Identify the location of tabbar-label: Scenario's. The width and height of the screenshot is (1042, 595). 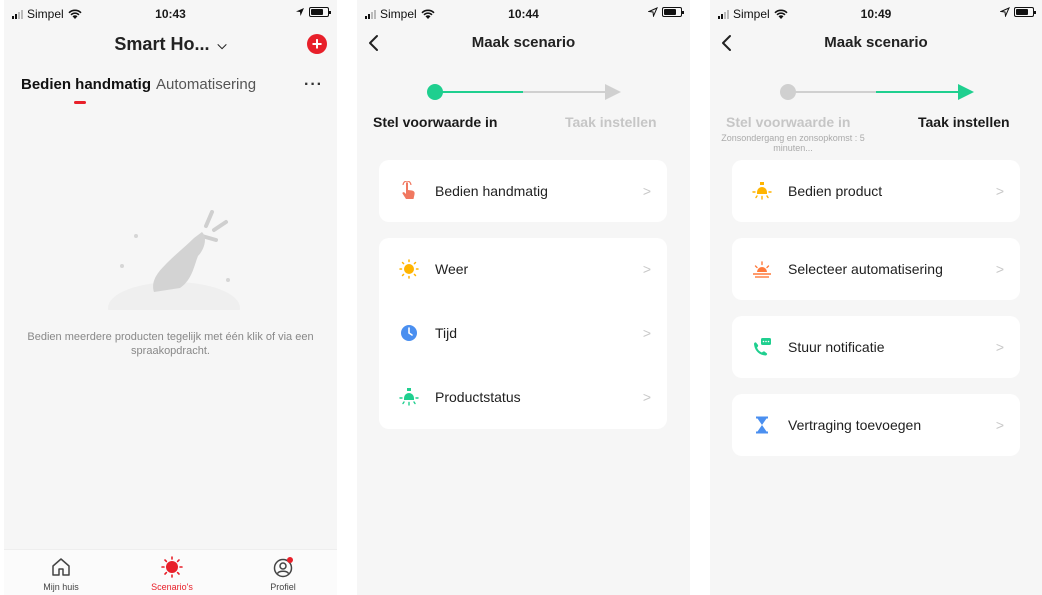
(172, 587).